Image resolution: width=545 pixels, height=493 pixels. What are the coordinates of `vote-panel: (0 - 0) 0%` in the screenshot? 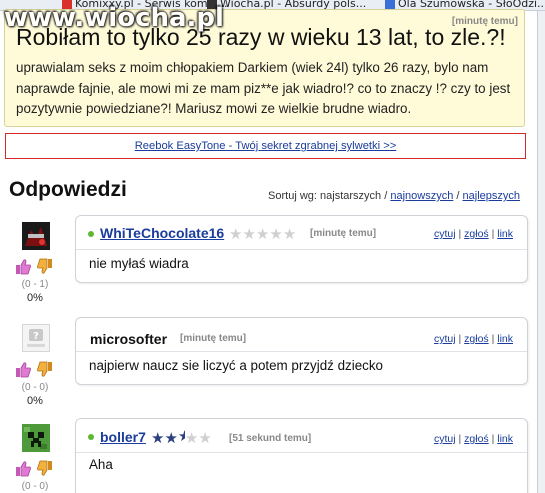 It's located at (35, 384).